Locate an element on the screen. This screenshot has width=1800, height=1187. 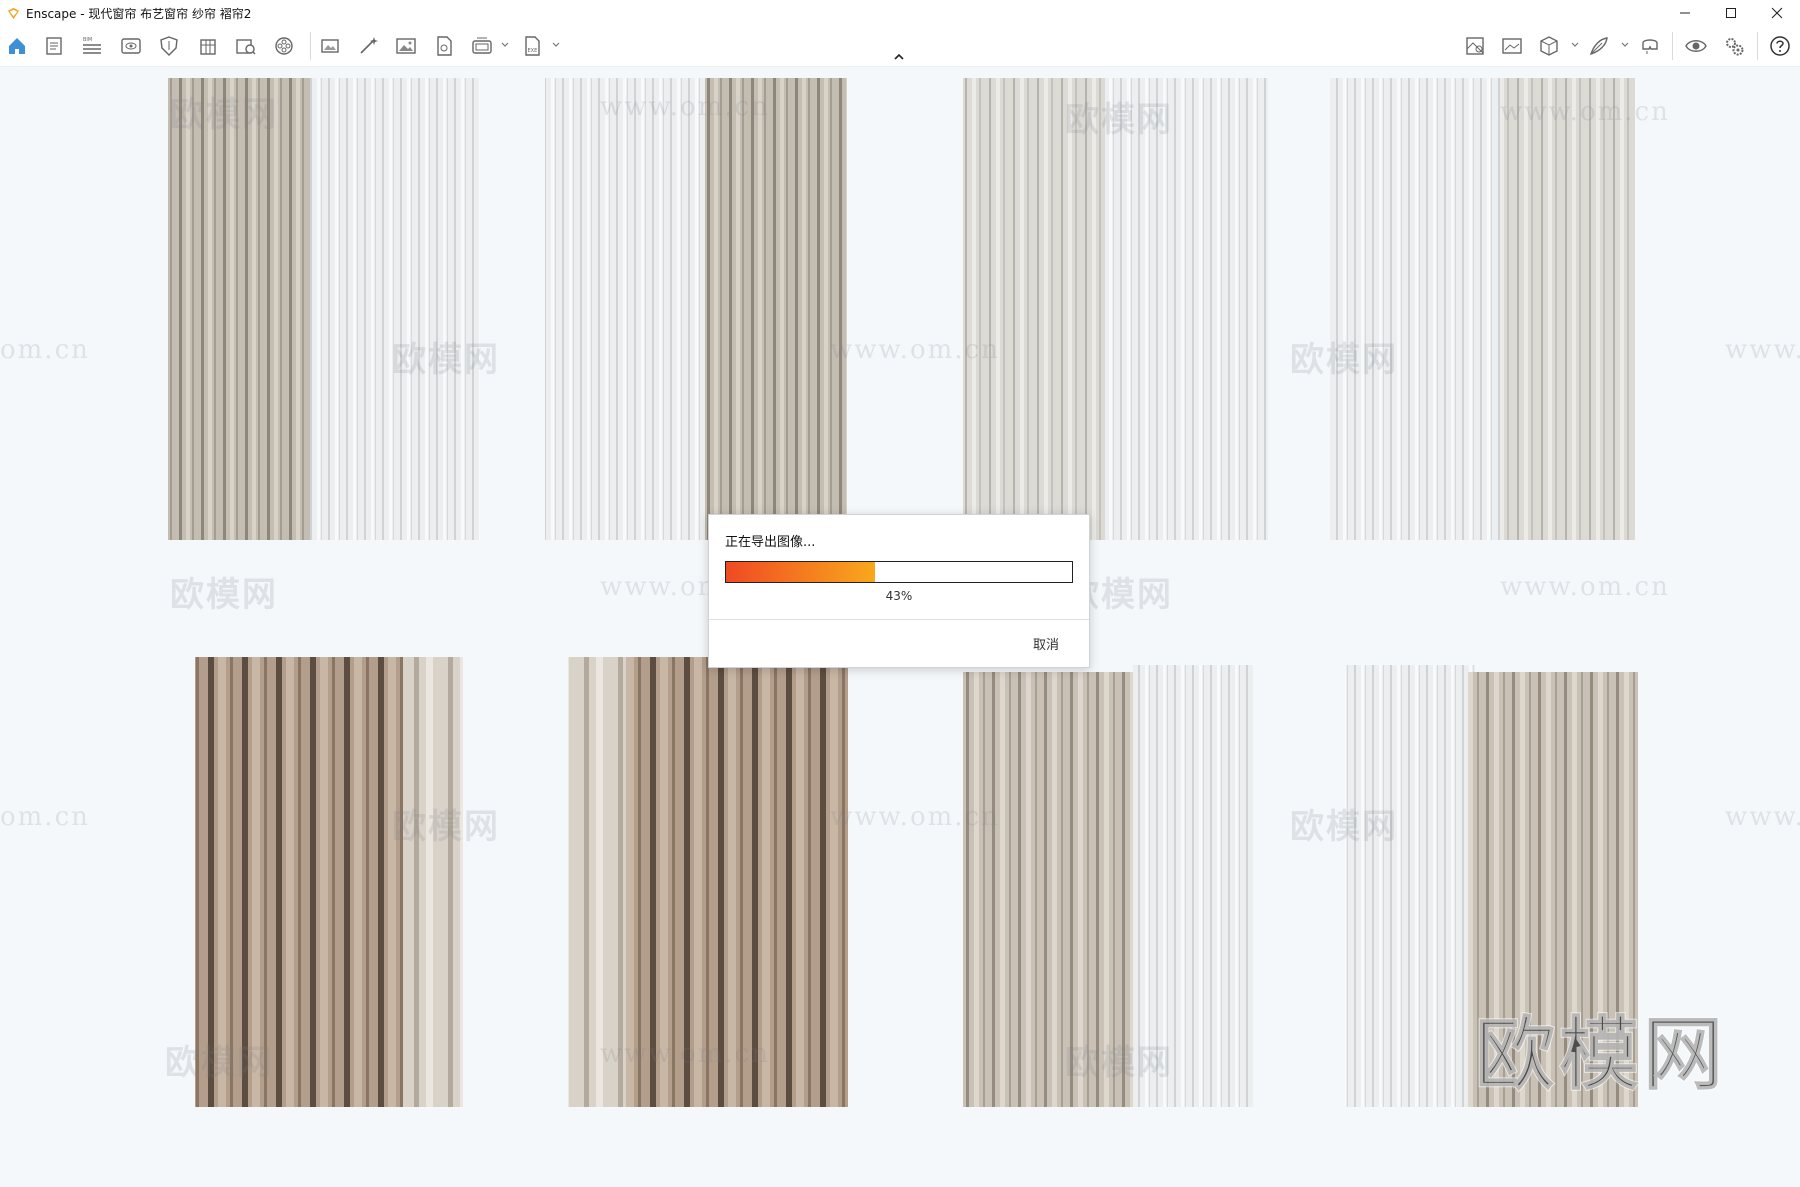
home-button is located at coordinates (17, 46).